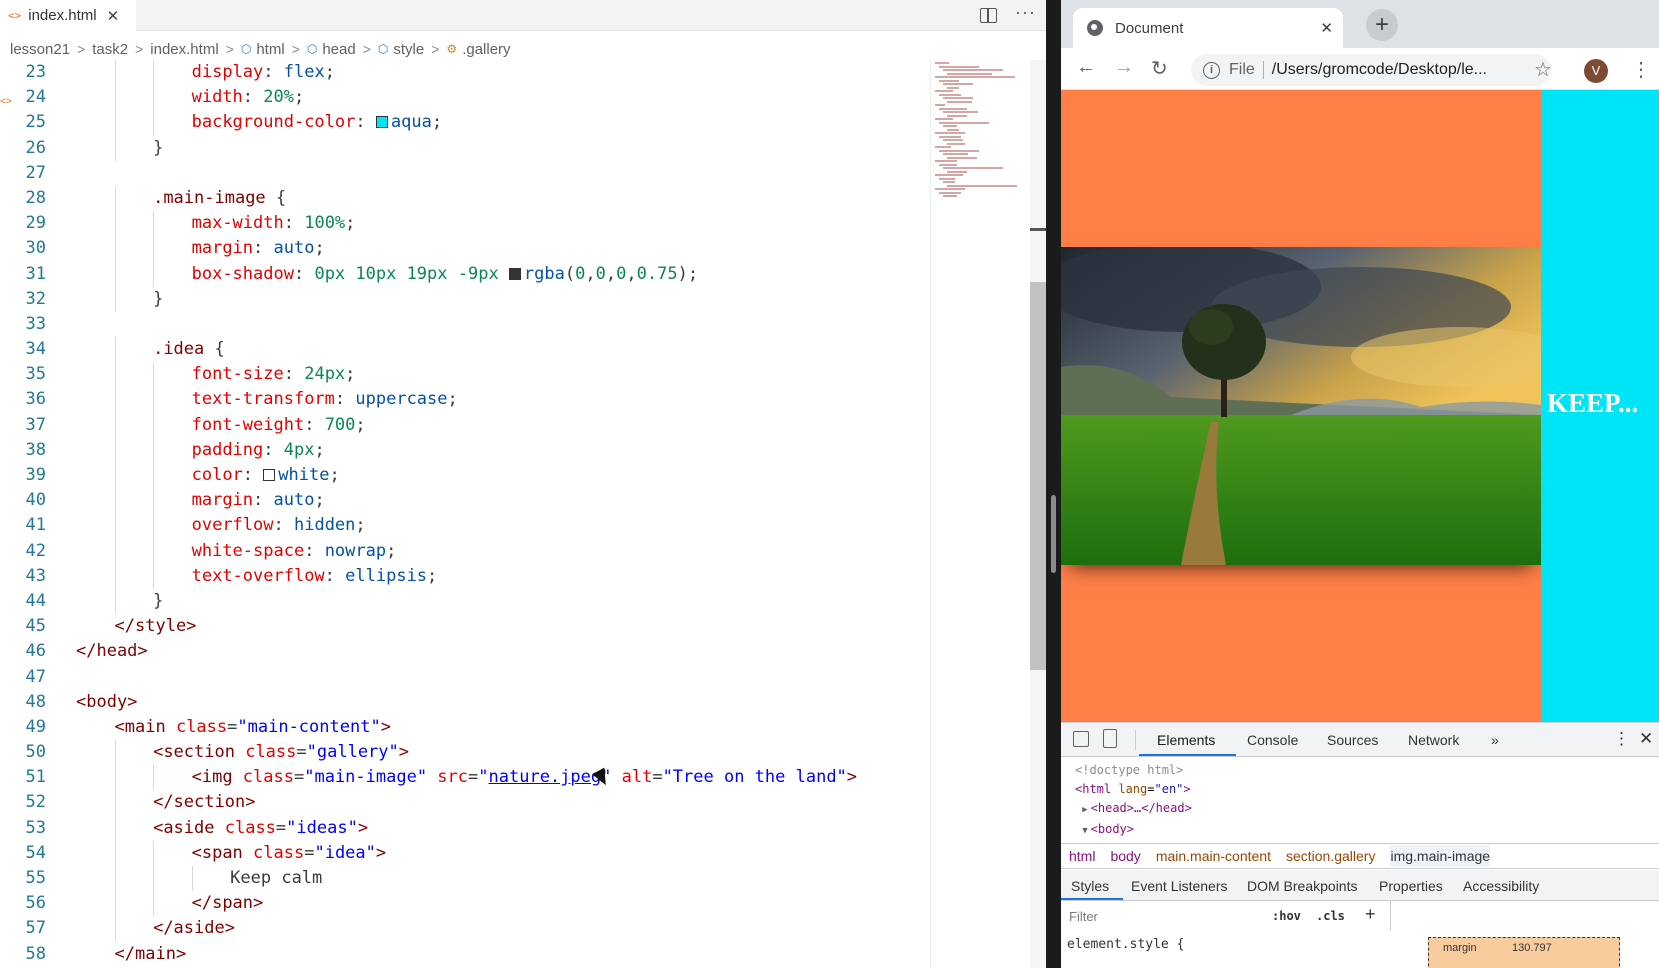 The height and width of the screenshot is (968, 1659). Describe the element at coordinates (1084, 810) in the screenshot. I see `expand-triangle-icon: ▶` at that location.